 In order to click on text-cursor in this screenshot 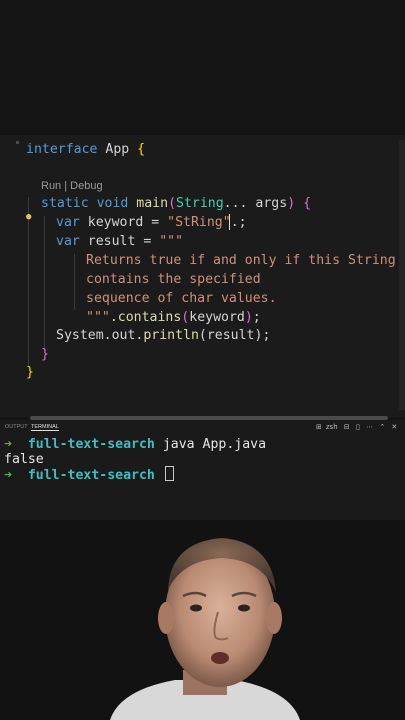, I will do `click(229, 222)`.